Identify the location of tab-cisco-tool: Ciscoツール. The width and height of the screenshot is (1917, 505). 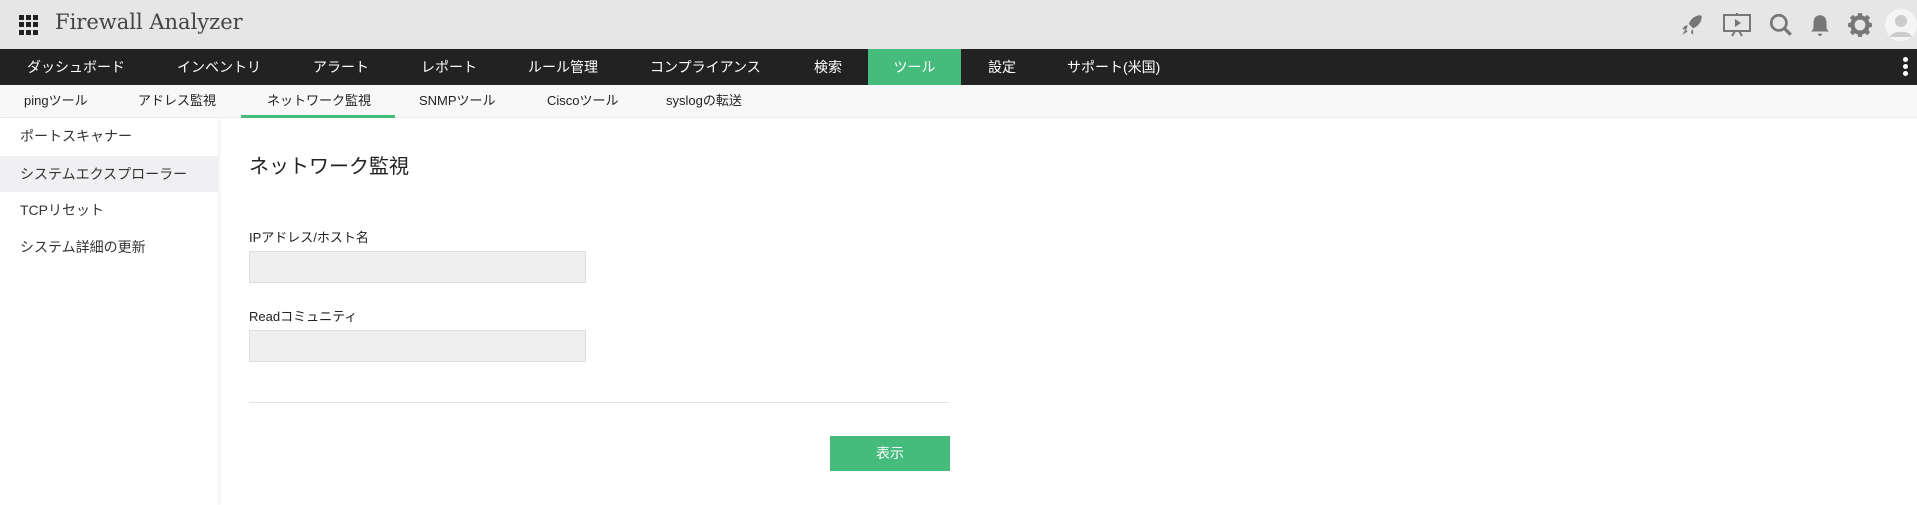
(583, 101).